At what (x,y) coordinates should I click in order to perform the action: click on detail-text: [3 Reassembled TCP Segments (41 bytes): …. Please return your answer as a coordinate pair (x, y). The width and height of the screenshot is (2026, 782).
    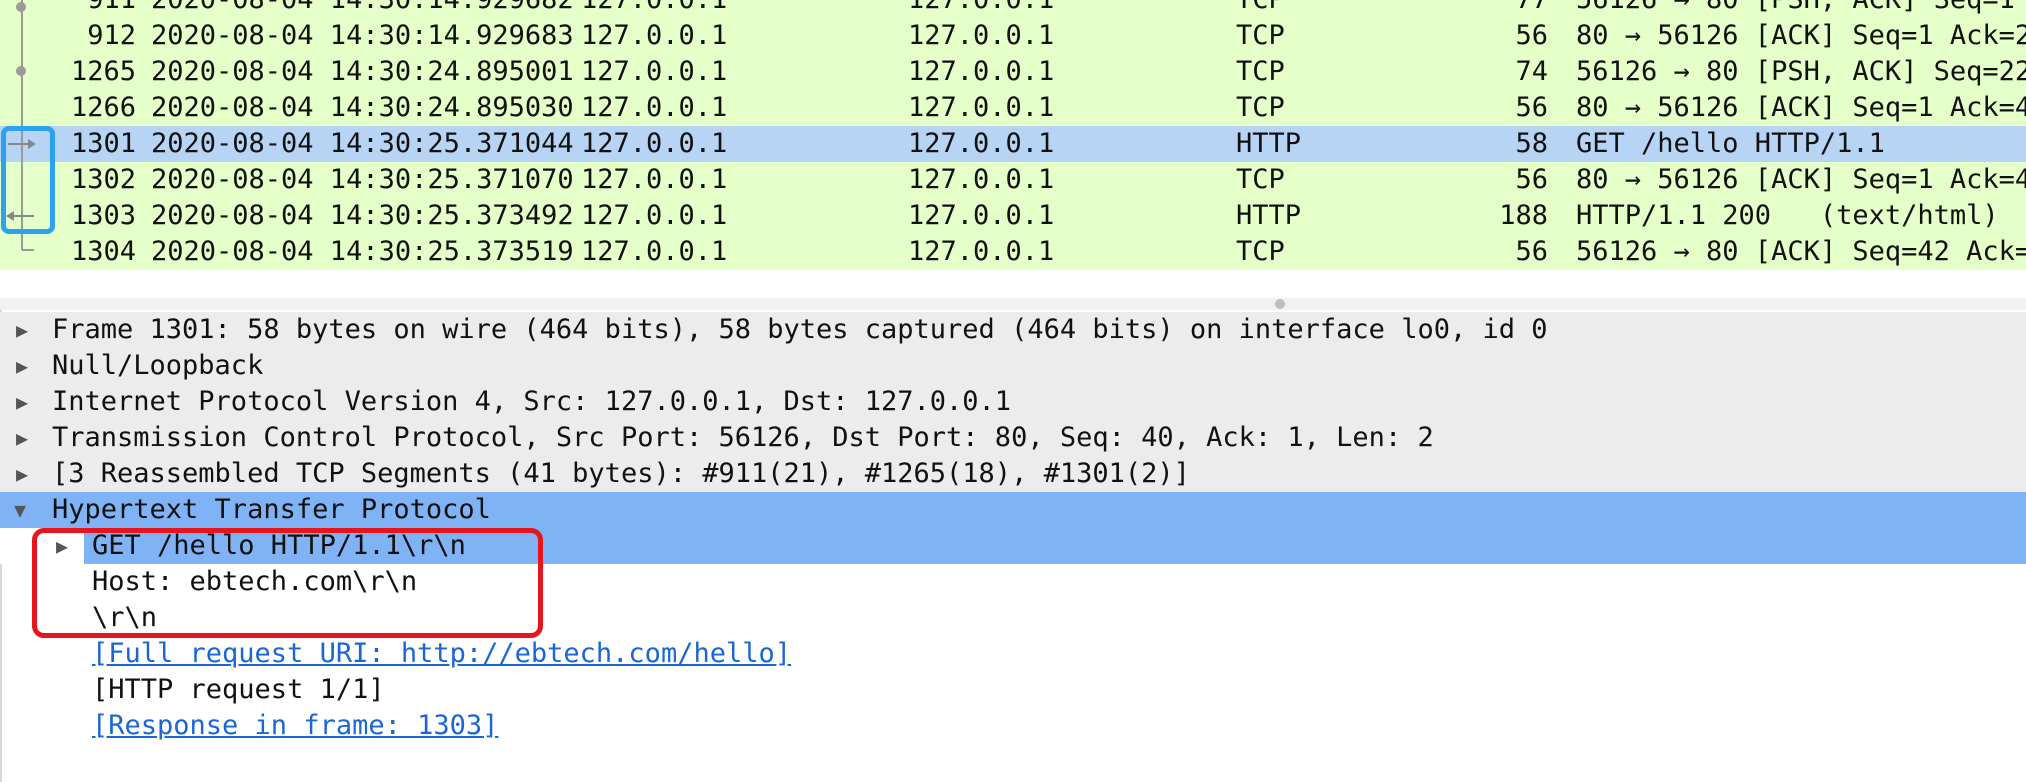
    Looking at the image, I should click on (621, 473).